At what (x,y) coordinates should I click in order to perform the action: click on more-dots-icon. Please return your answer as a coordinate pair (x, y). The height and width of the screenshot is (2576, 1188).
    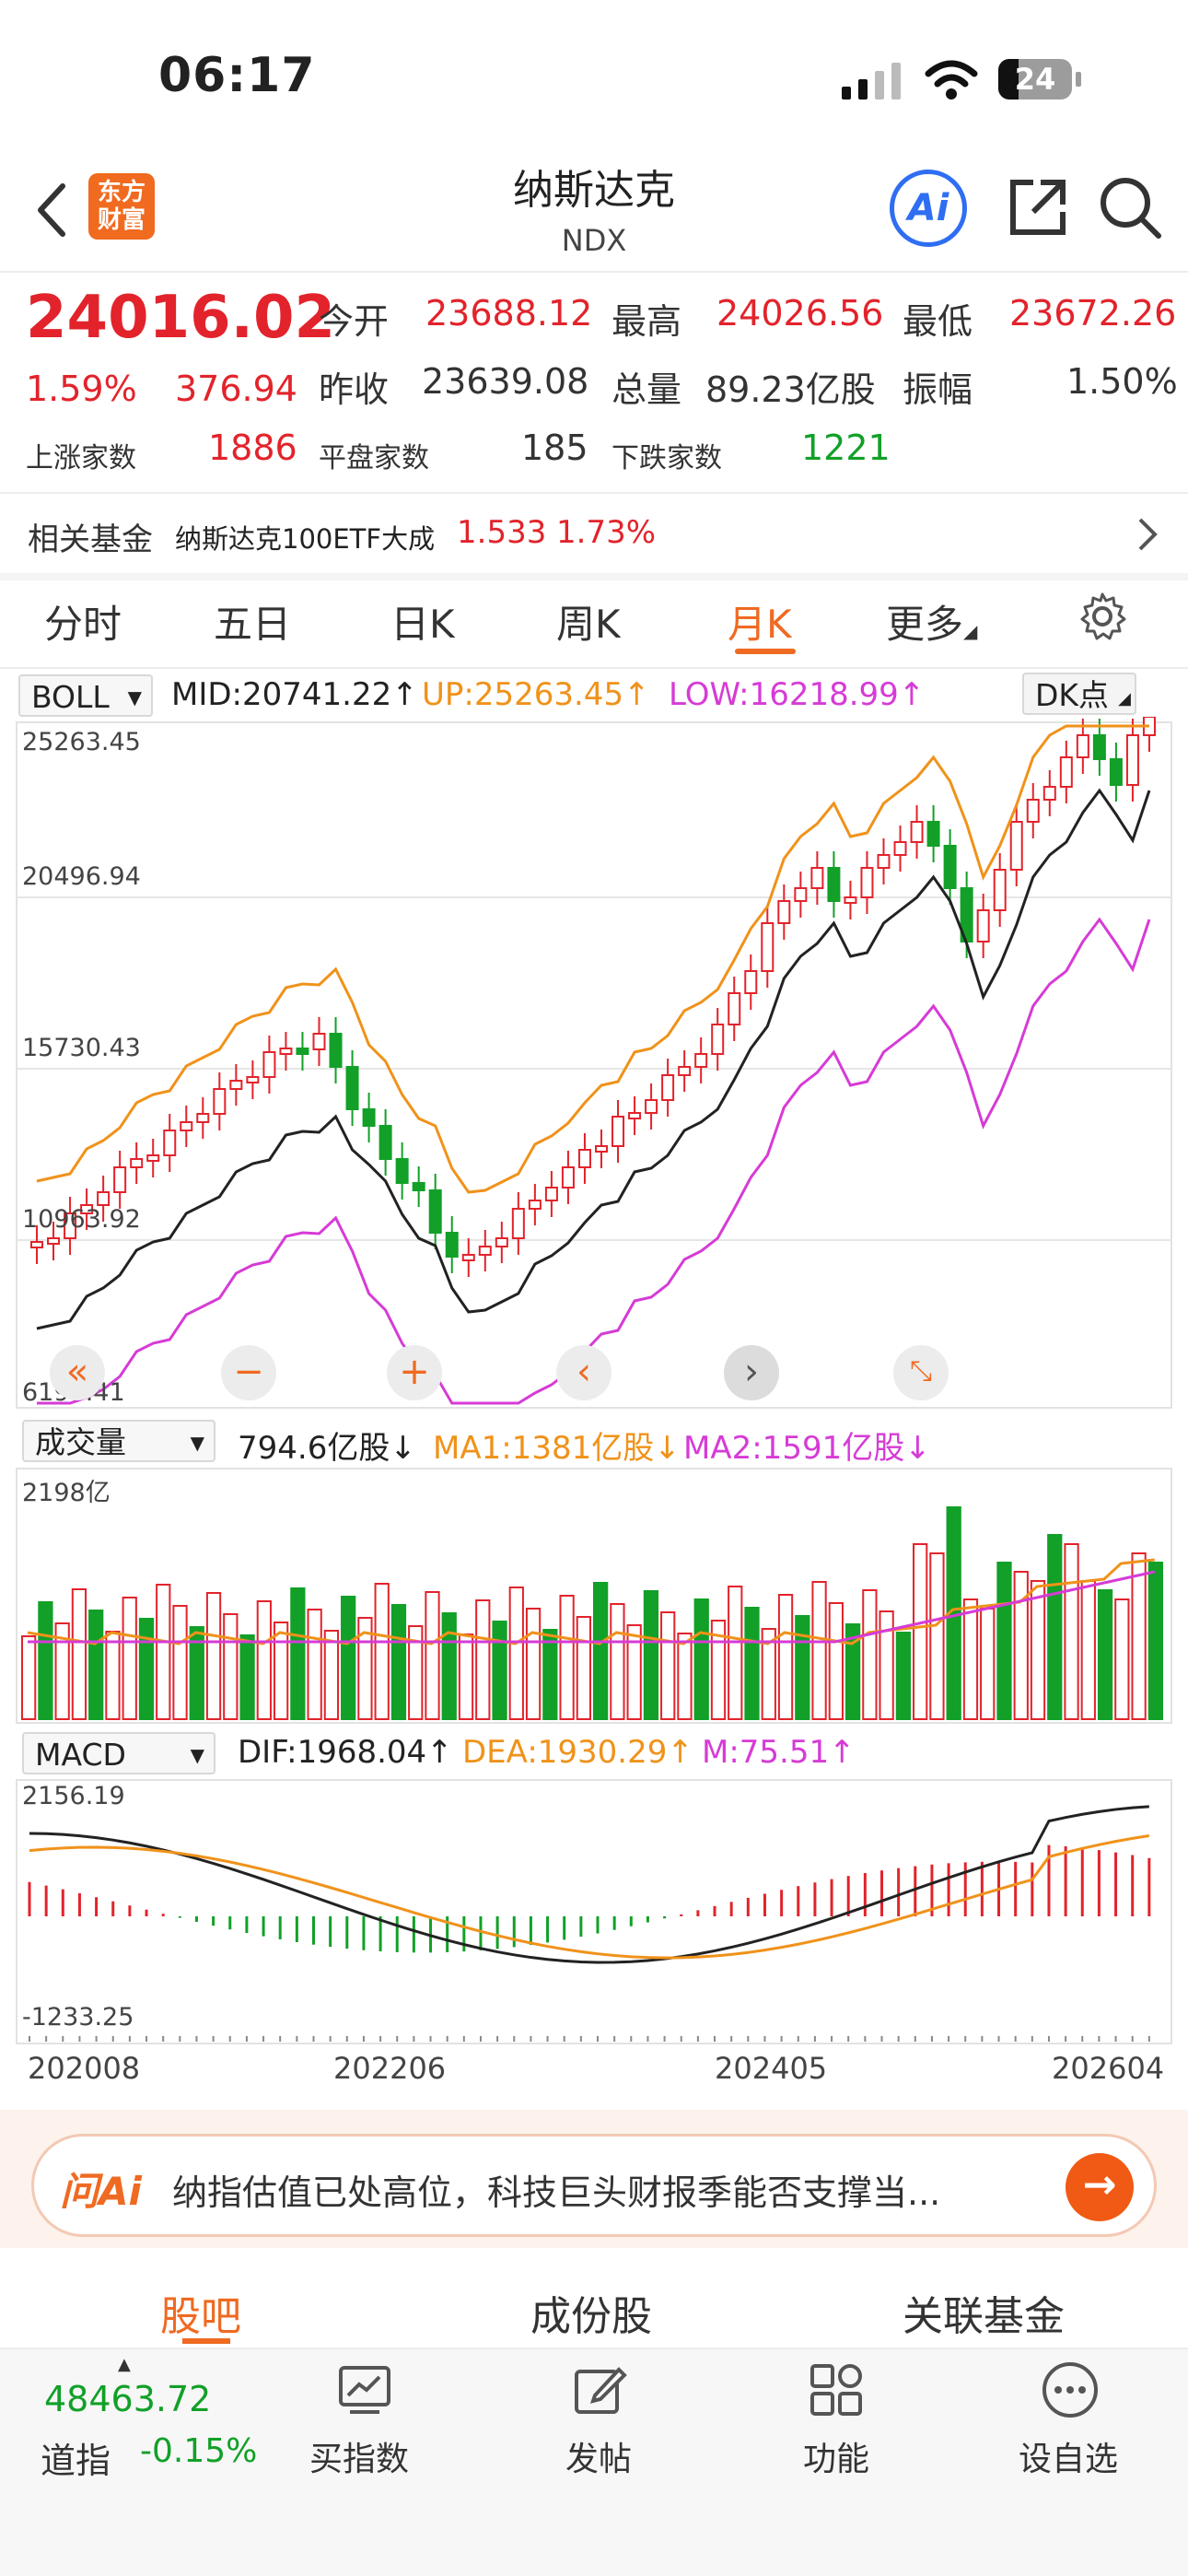
    Looking at the image, I should click on (1070, 2389).